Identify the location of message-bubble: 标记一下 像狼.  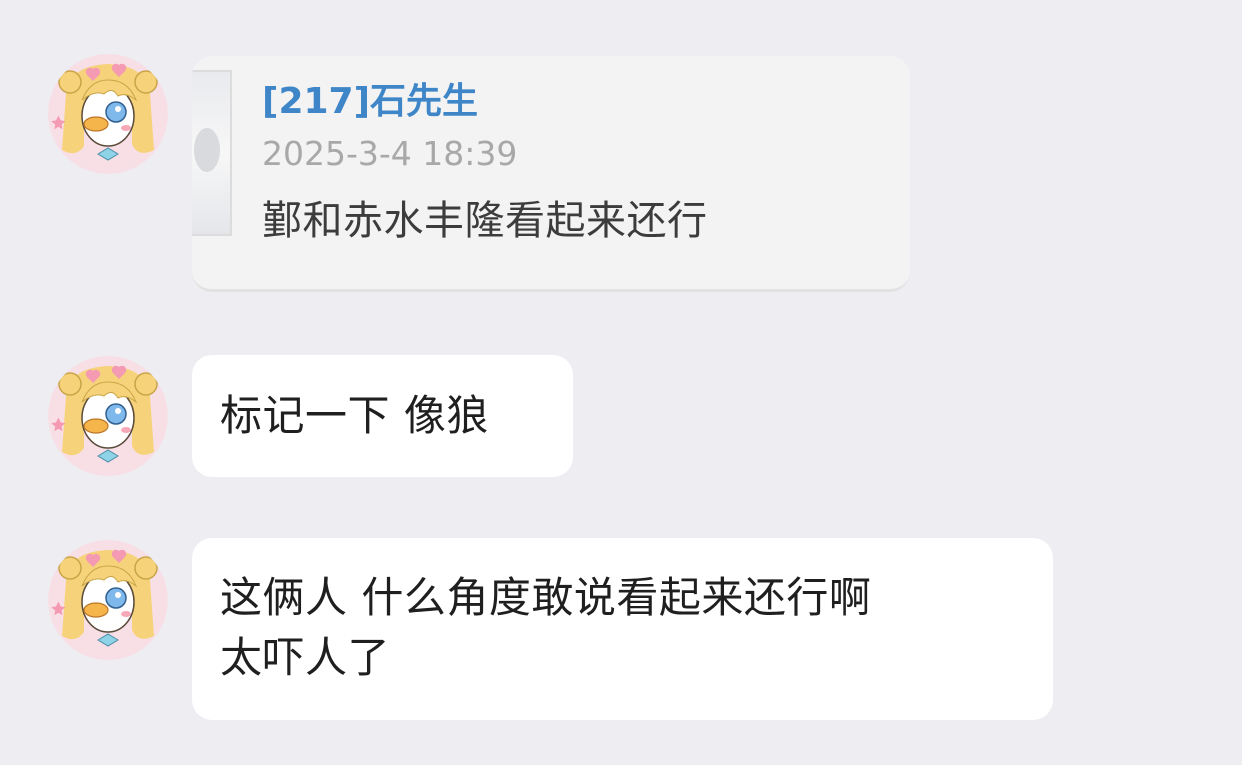
(382, 416).